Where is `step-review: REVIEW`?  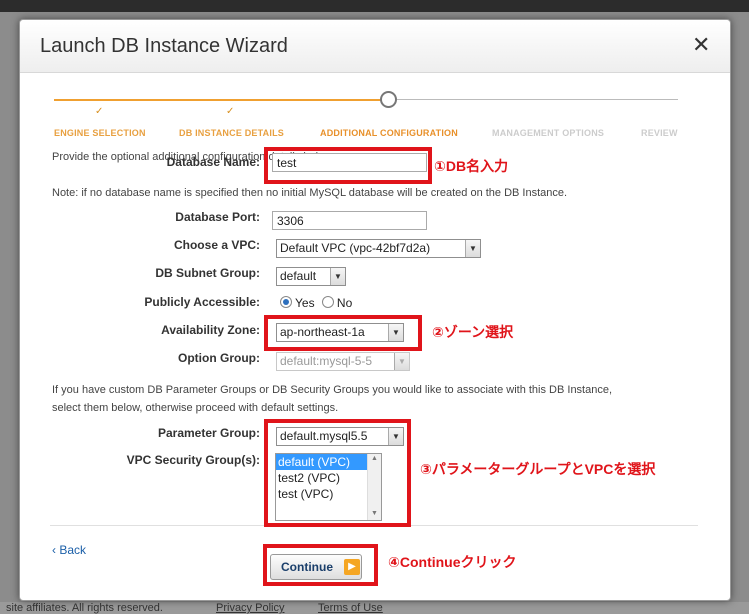
step-review: REVIEW is located at coordinates (659, 133).